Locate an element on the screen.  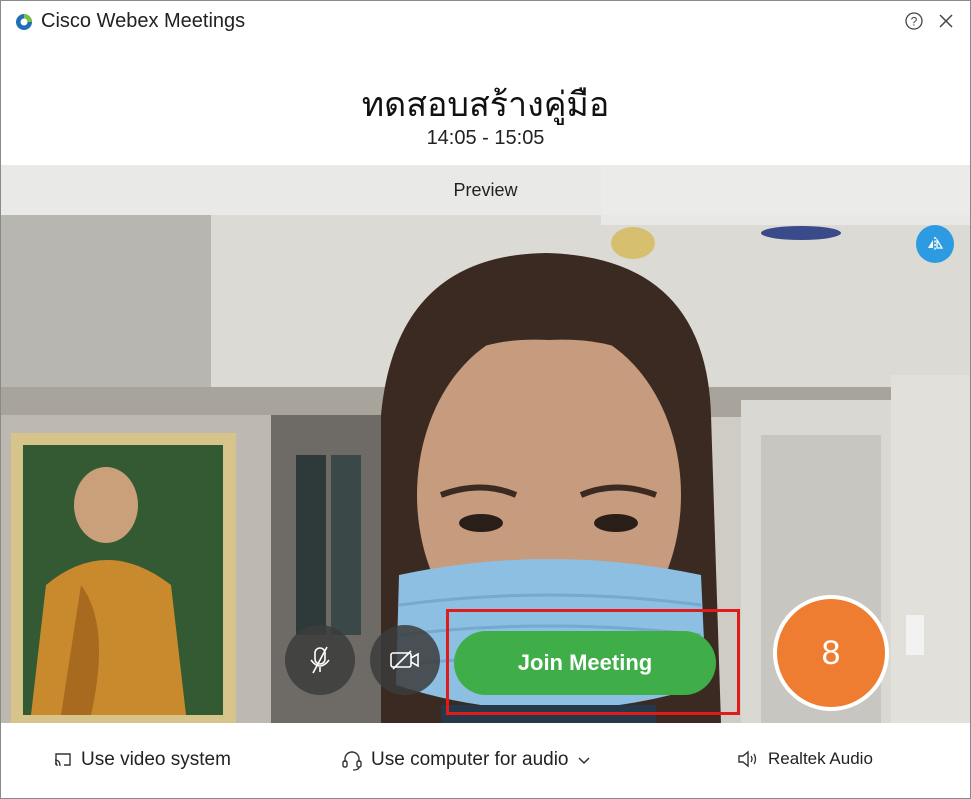
meeting-time: 14:05 - 15:05 is located at coordinates (485, 138).